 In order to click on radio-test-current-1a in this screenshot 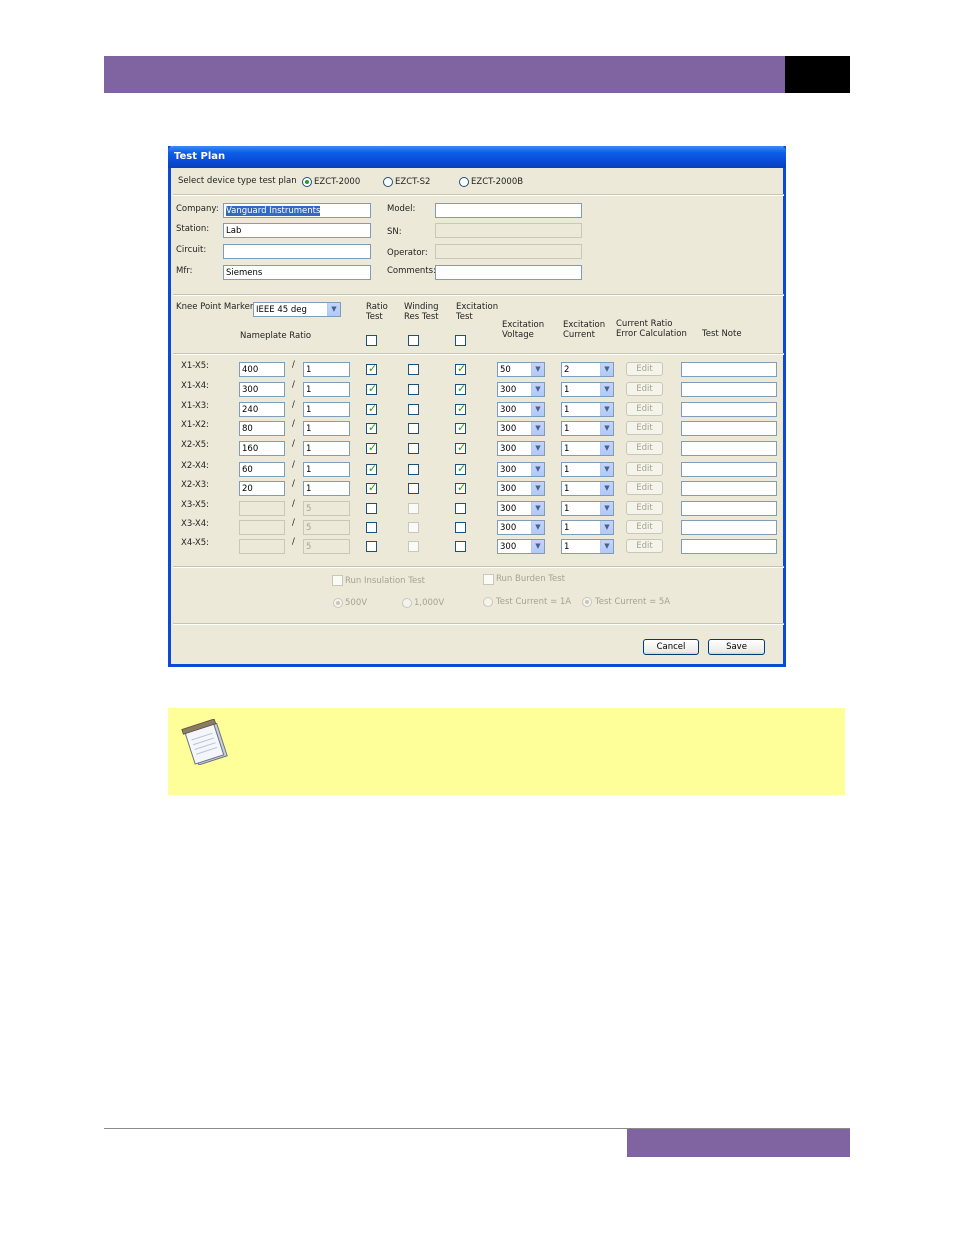, I will do `click(488, 602)`.